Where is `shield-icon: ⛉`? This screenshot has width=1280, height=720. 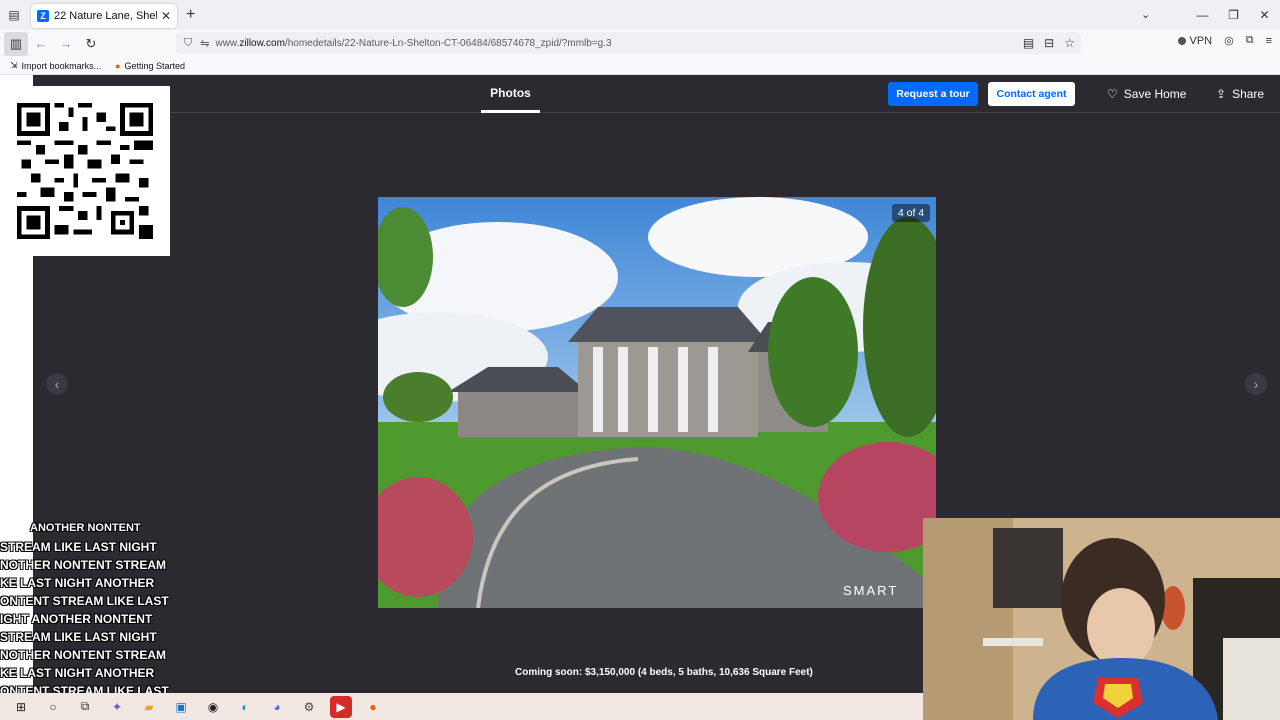 shield-icon: ⛉ is located at coordinates (188, 43).